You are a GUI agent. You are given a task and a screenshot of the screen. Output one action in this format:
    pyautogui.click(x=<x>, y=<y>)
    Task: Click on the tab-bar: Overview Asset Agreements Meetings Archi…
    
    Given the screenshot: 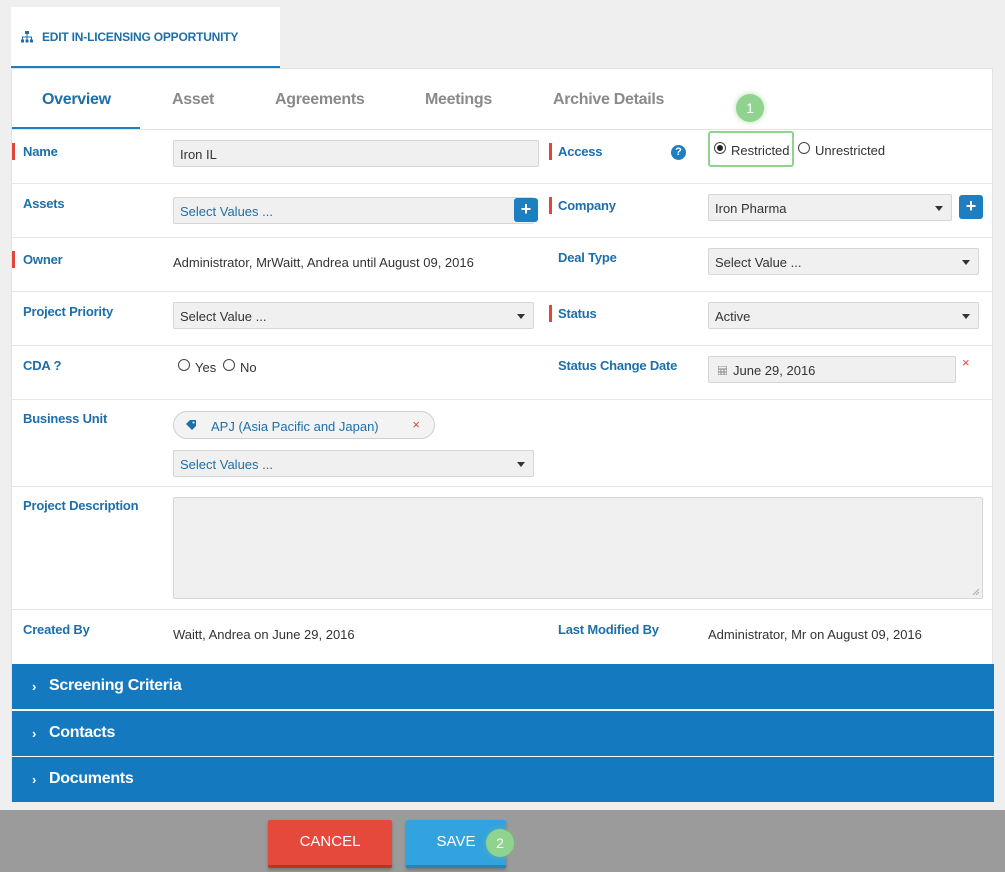 What is the action you would take?
    pyautogui.click(x=502, y=99)
    